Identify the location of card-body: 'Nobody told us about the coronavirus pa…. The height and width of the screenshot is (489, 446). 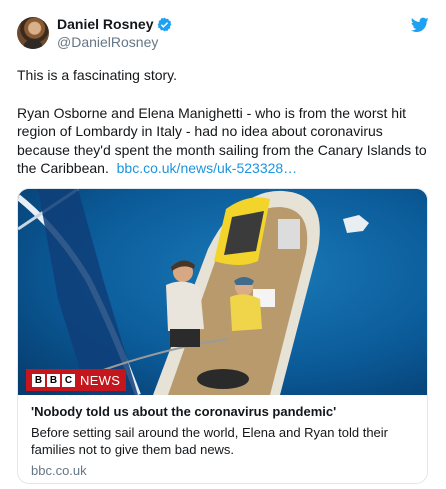
(223, 441).